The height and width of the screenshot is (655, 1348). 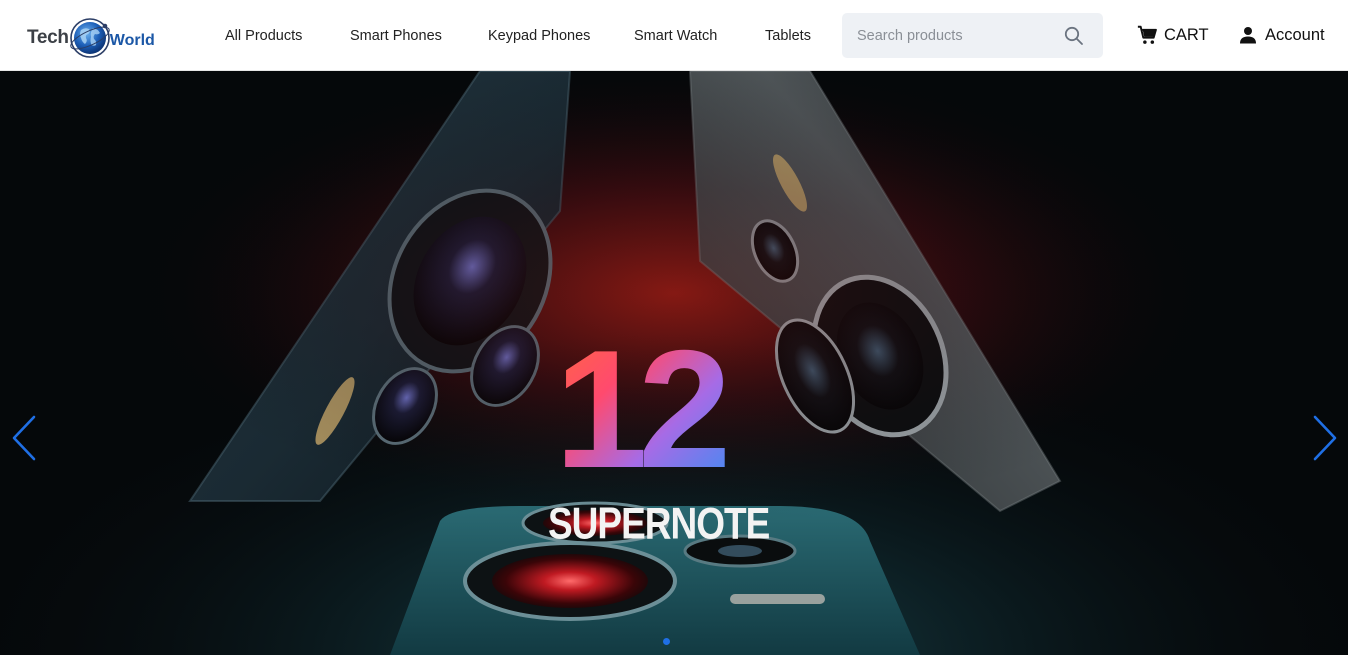 I want to click on cart-link: CART, so click(x=1173, y=35).